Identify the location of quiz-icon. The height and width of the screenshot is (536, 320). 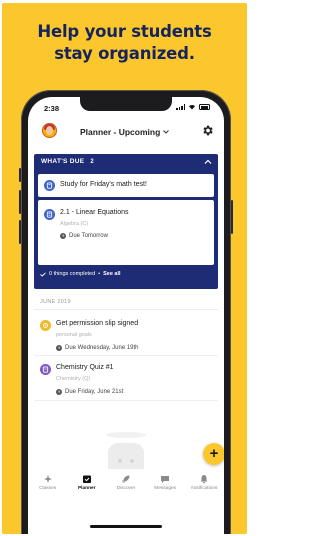
(45, 369).